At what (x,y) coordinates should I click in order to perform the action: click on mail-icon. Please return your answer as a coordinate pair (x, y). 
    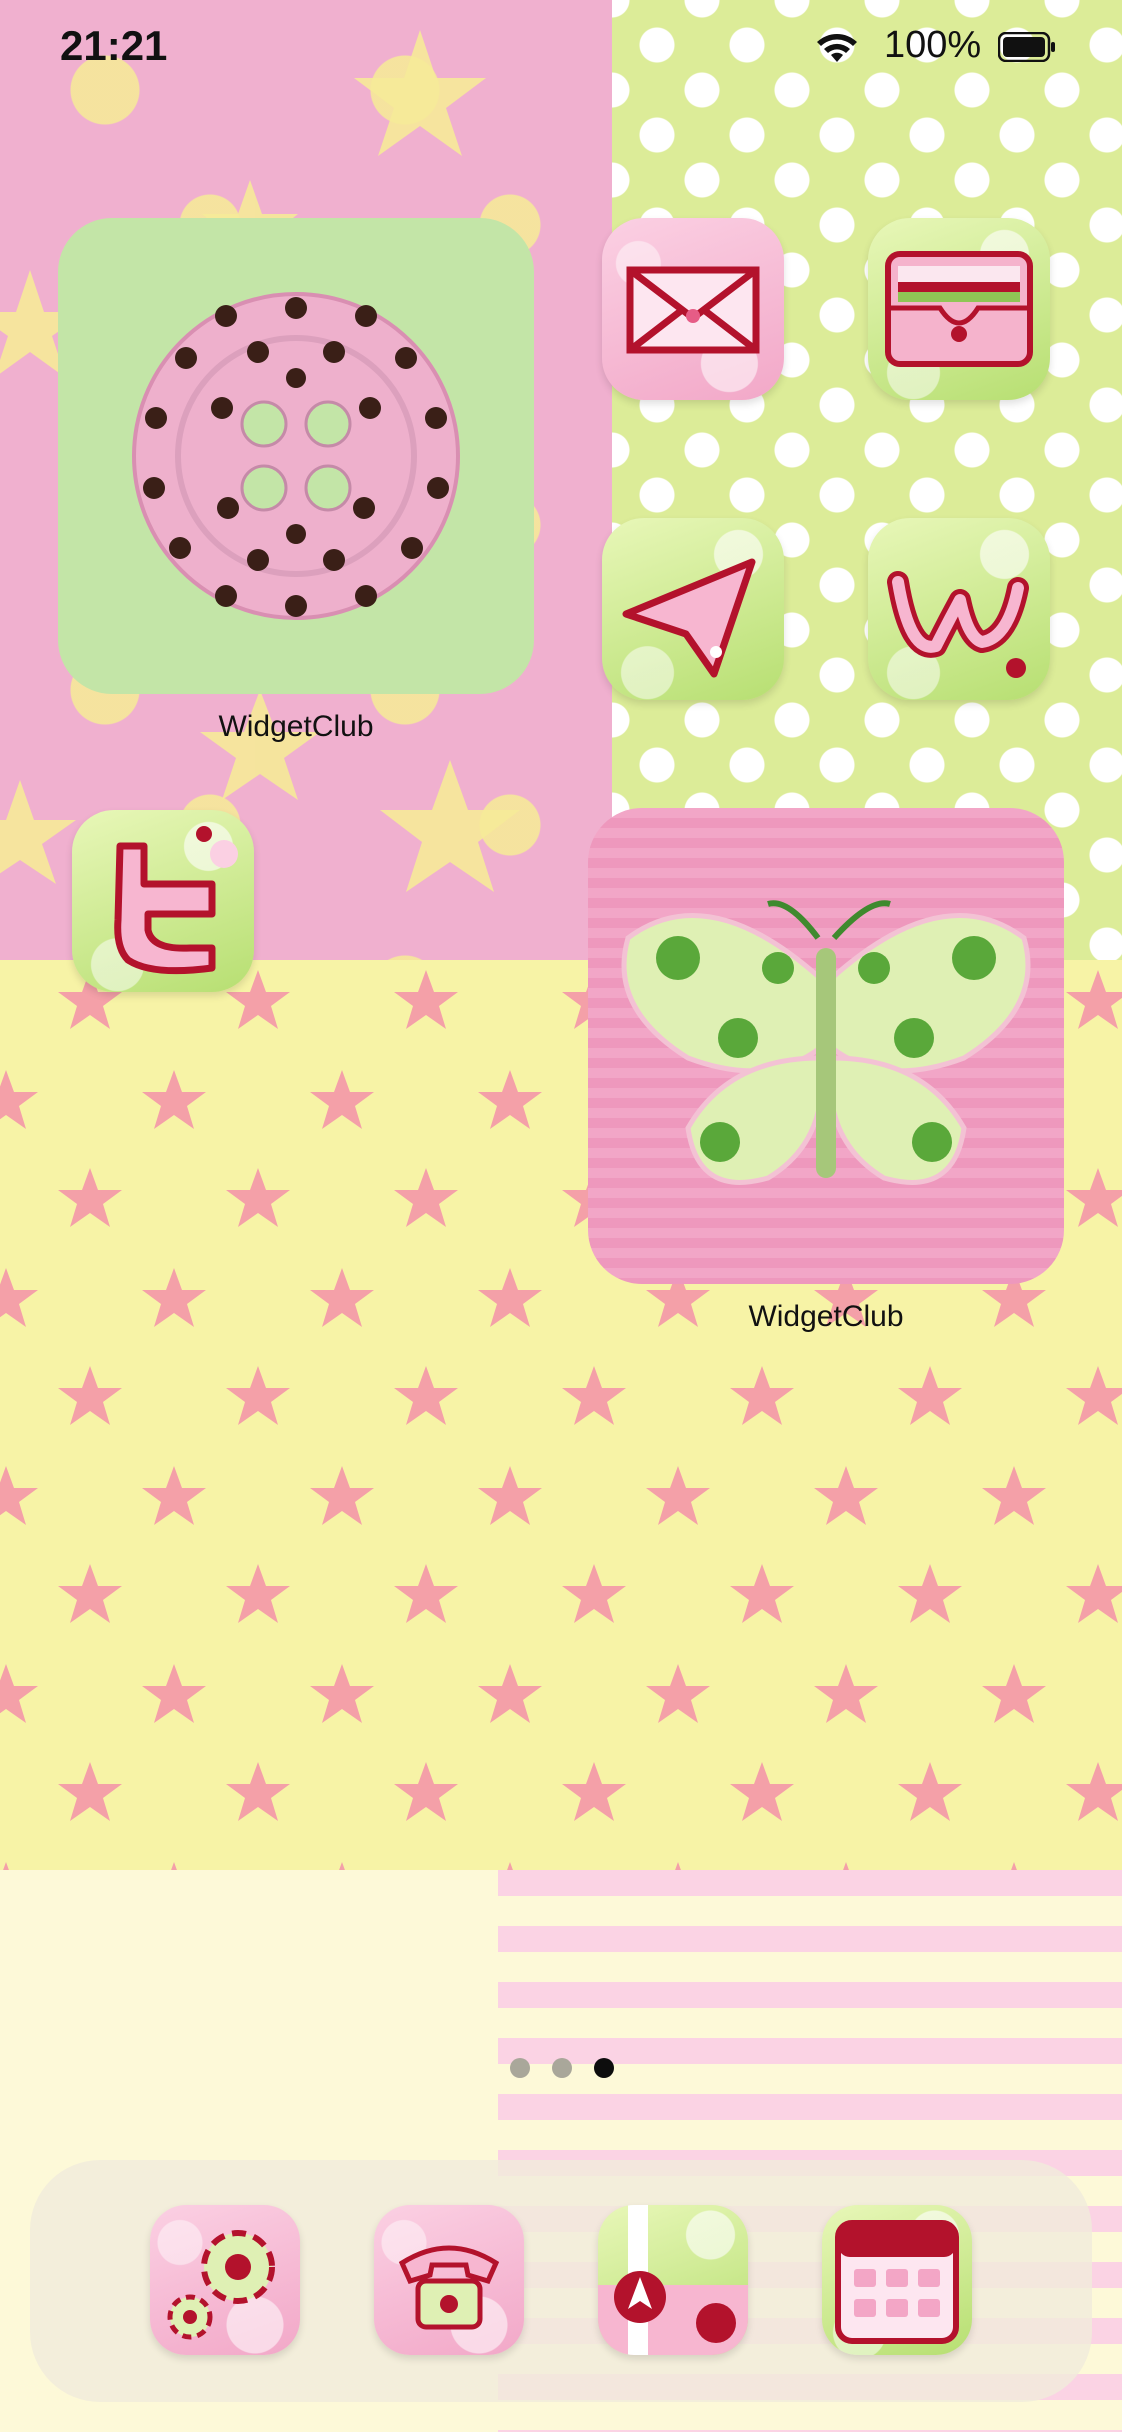
    Looking at the image, I should click on (693, 310).